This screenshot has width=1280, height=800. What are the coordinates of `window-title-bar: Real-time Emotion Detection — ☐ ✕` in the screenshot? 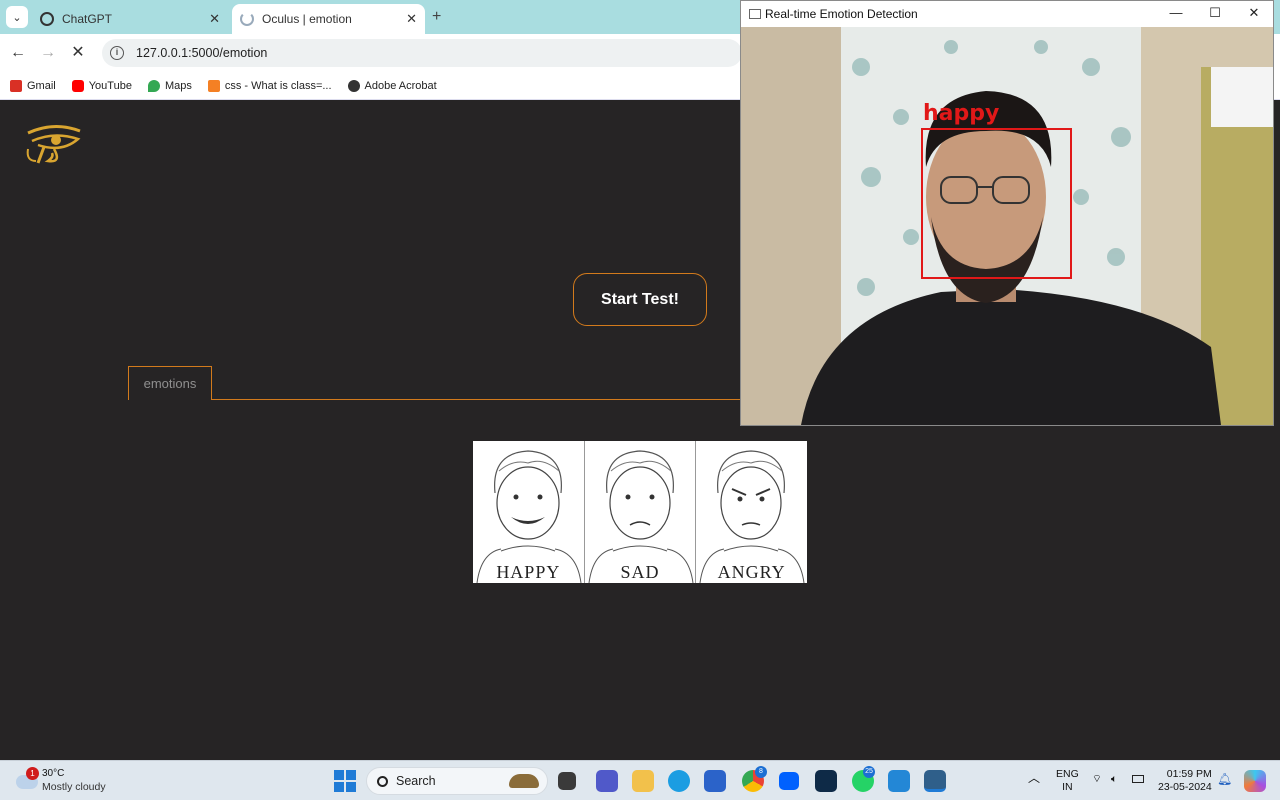 It's located at (1007, 14).